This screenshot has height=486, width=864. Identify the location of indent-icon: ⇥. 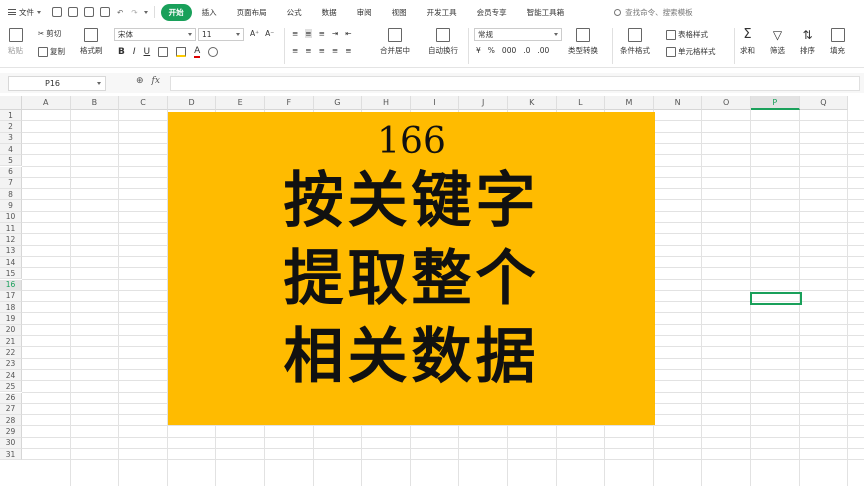
(335, 33).